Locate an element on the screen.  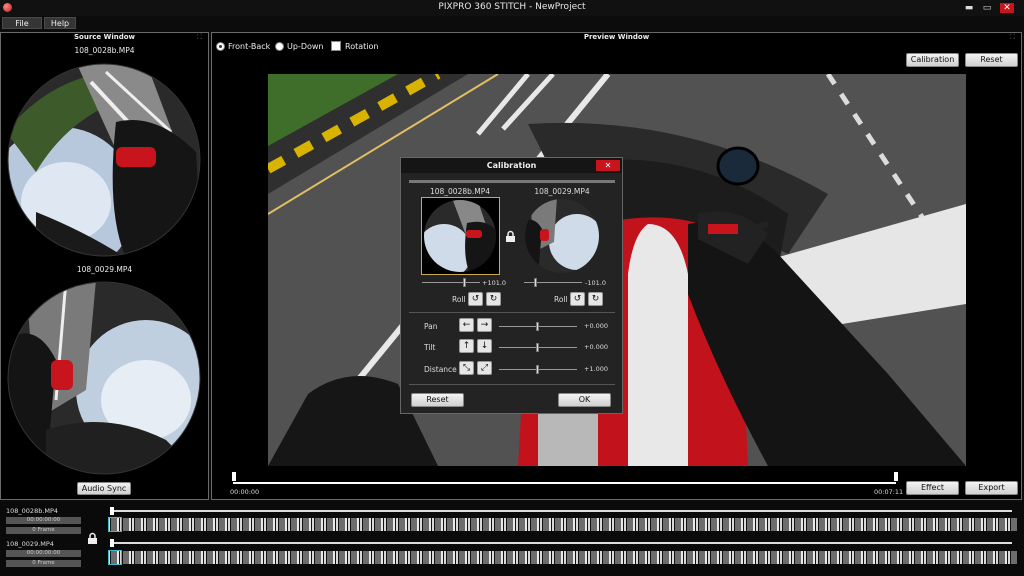
calibration-reset-button: Reset is located at coordinates (437, 400).